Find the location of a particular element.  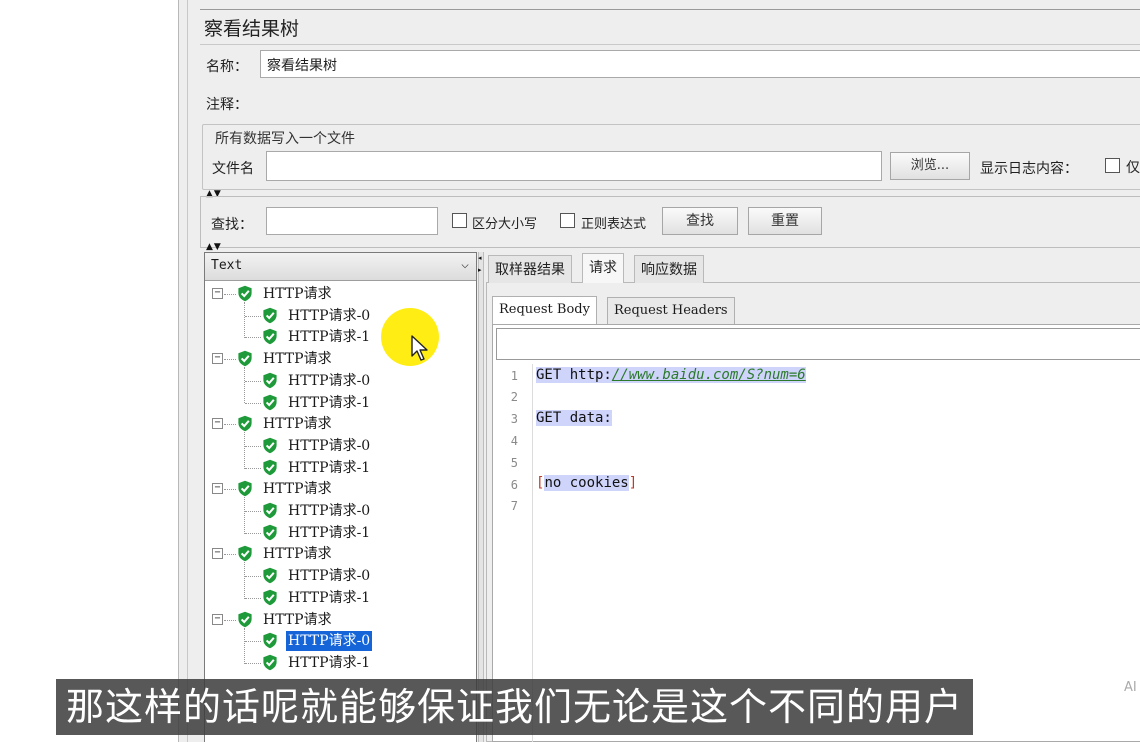

request-url-link: //www.baidu.com/S?num=6 is located at coordinates (709, 375).